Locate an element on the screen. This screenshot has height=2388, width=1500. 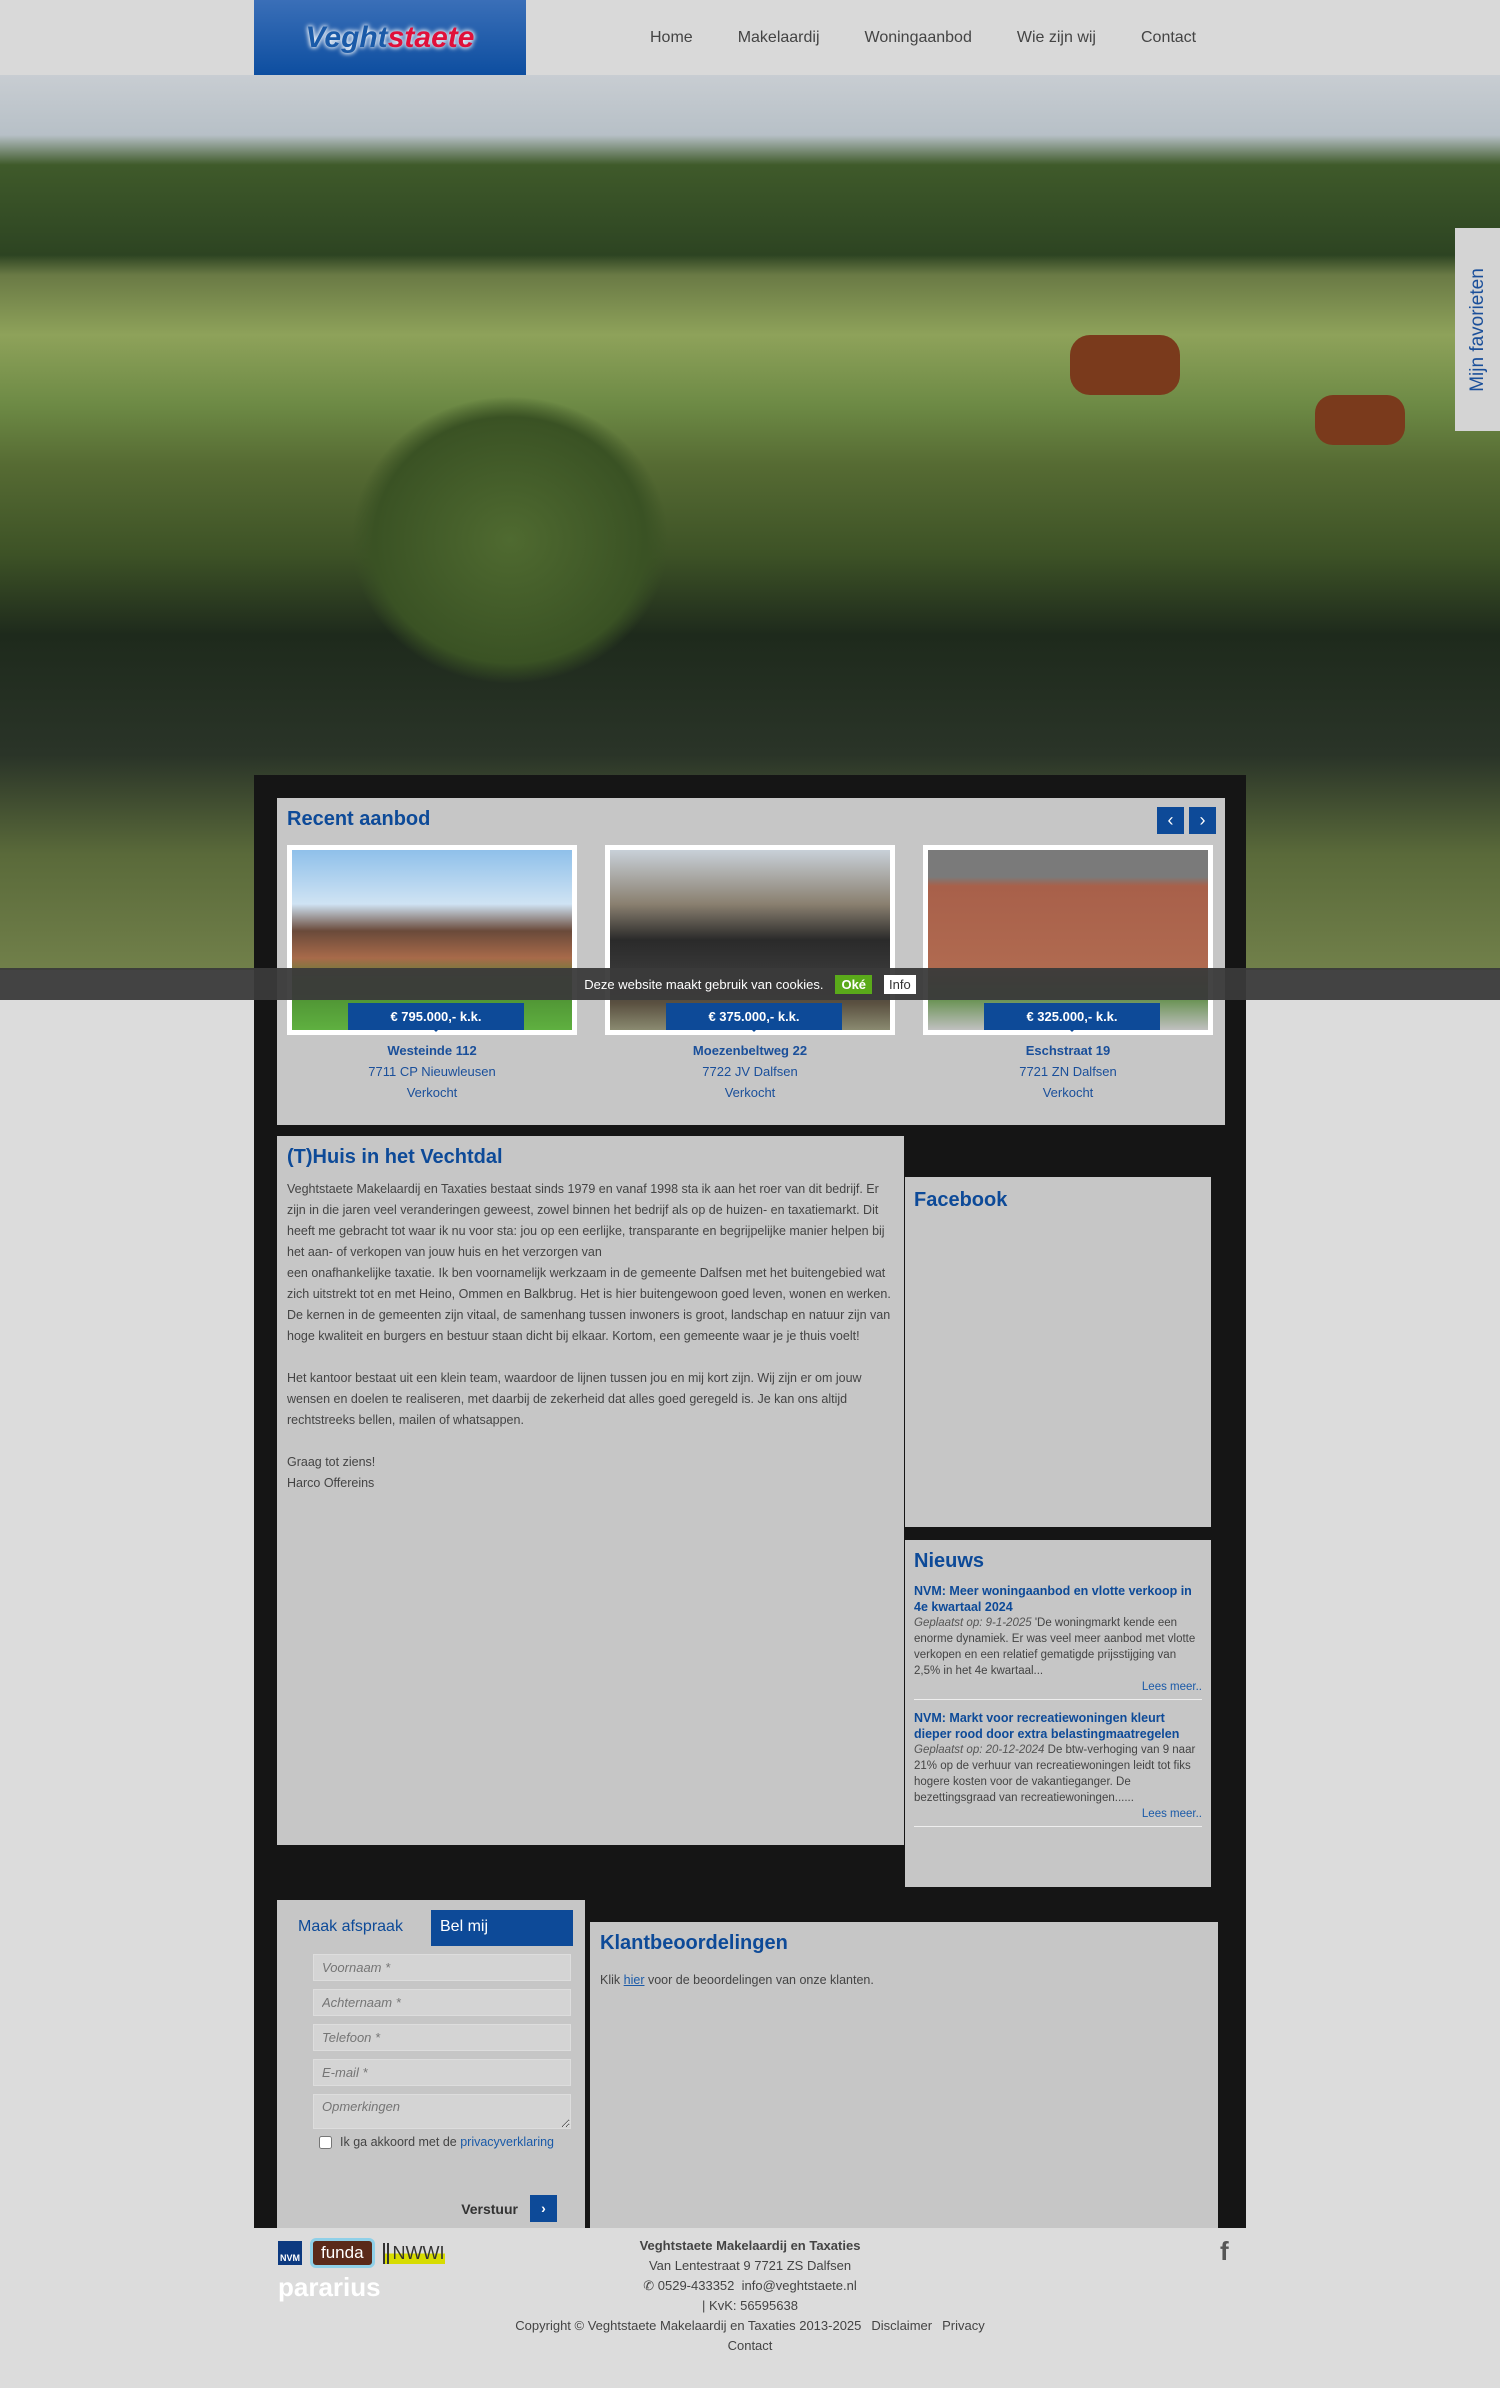
reviews-text-post: voor de beoordelingen van onze klanten. is located at coordinates (760, 1980).